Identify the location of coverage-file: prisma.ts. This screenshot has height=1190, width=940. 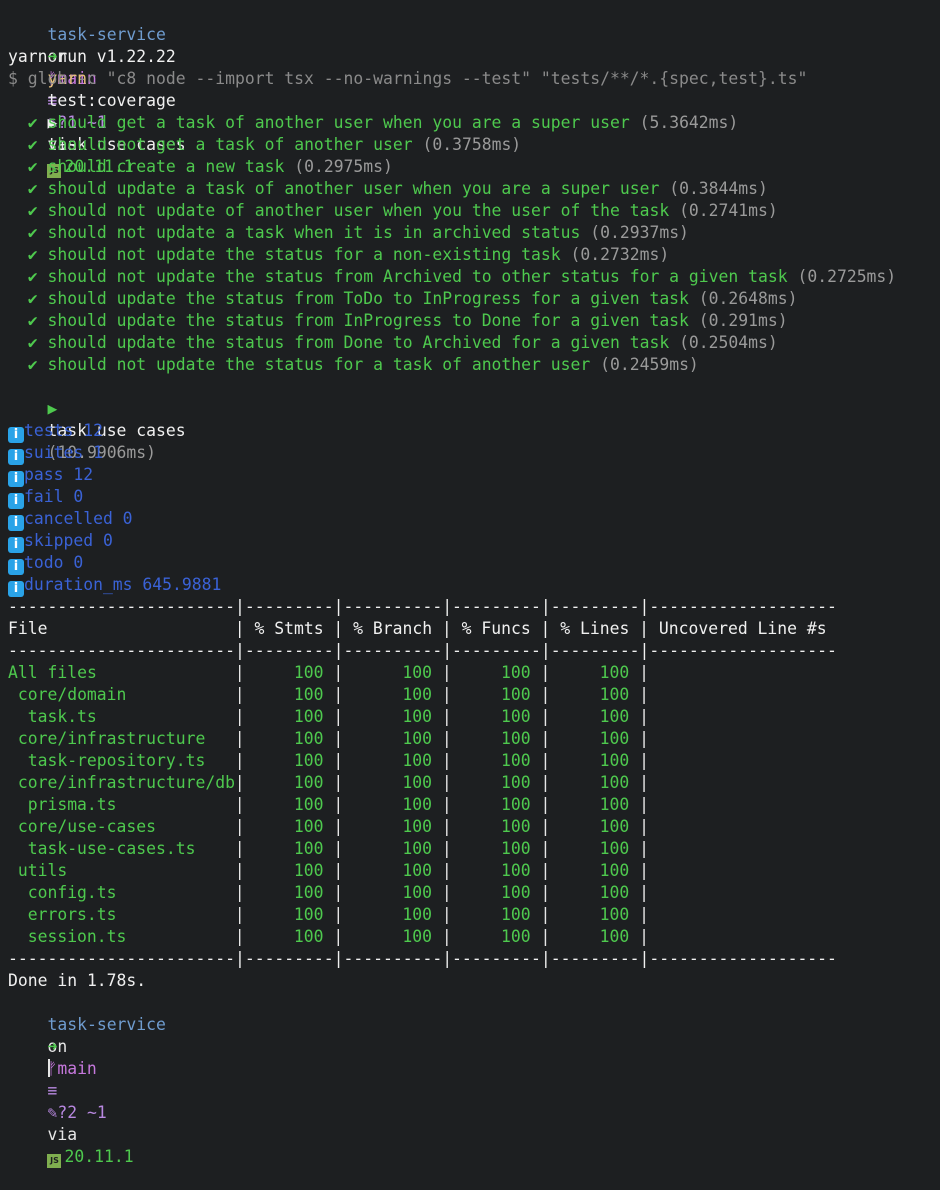
(72, 804).